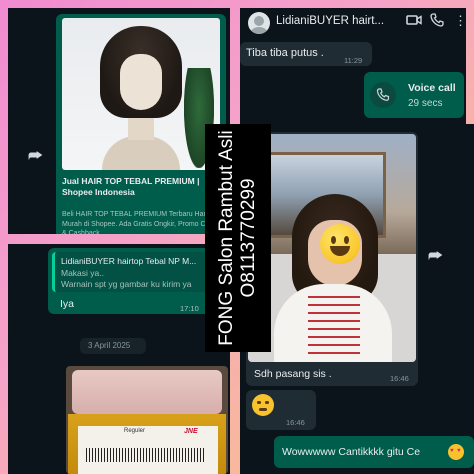  I want to click on call-icon, so click(383, 95).